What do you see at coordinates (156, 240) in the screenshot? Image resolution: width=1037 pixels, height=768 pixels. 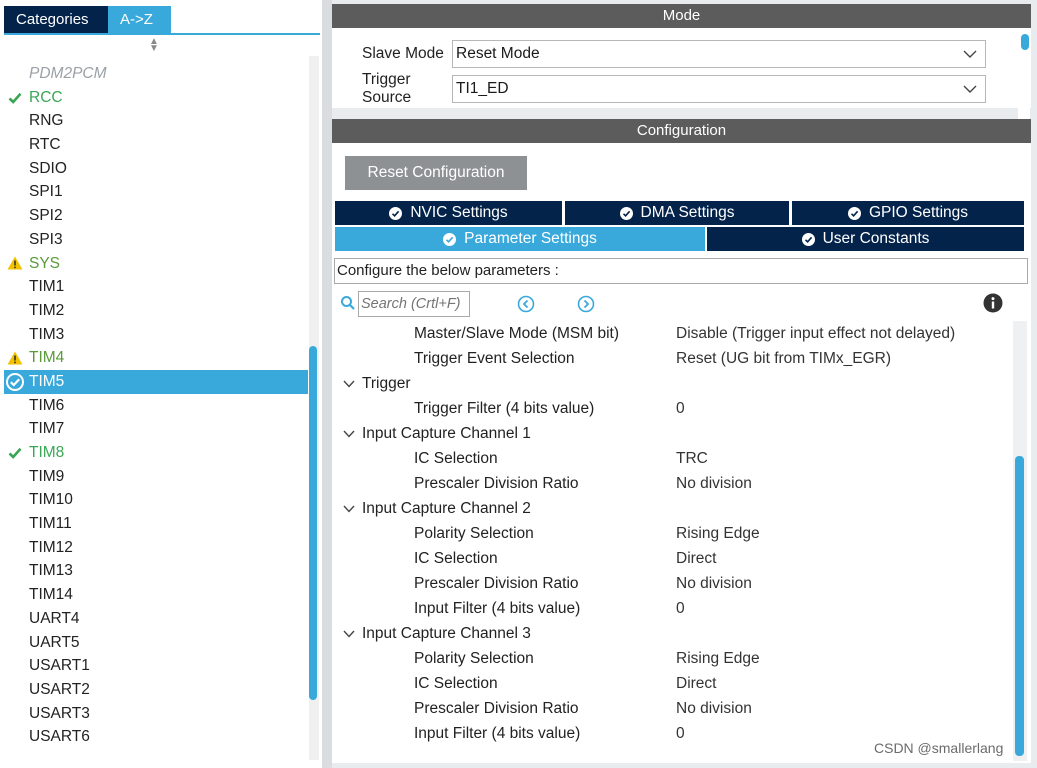 I see `peripheral-item-spi3: SPI3` at bounding box center [156, 240].